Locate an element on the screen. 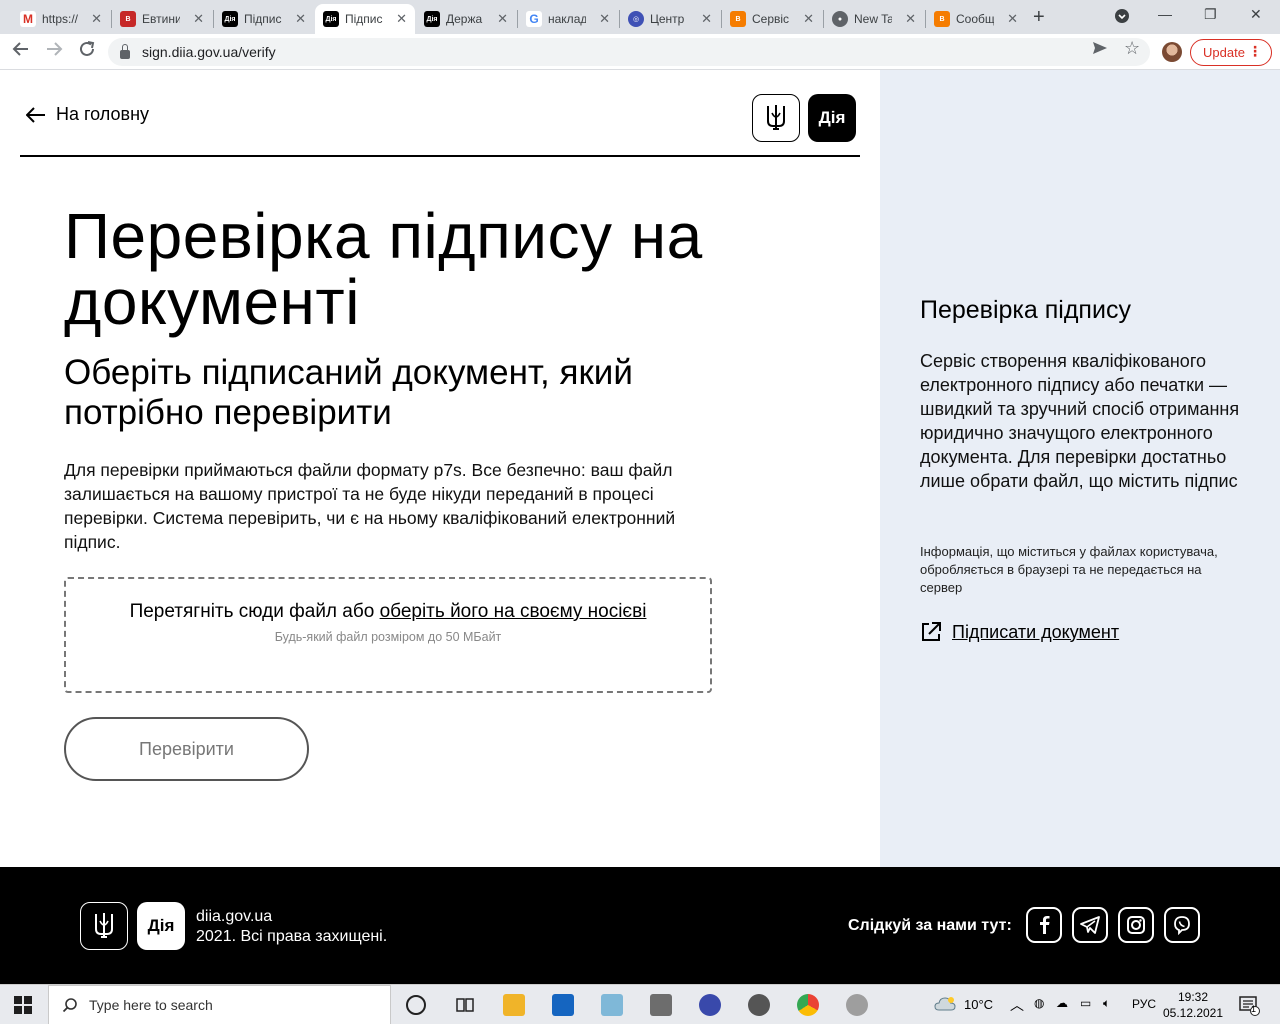  send-icon is located at coordinates (1100, 50).